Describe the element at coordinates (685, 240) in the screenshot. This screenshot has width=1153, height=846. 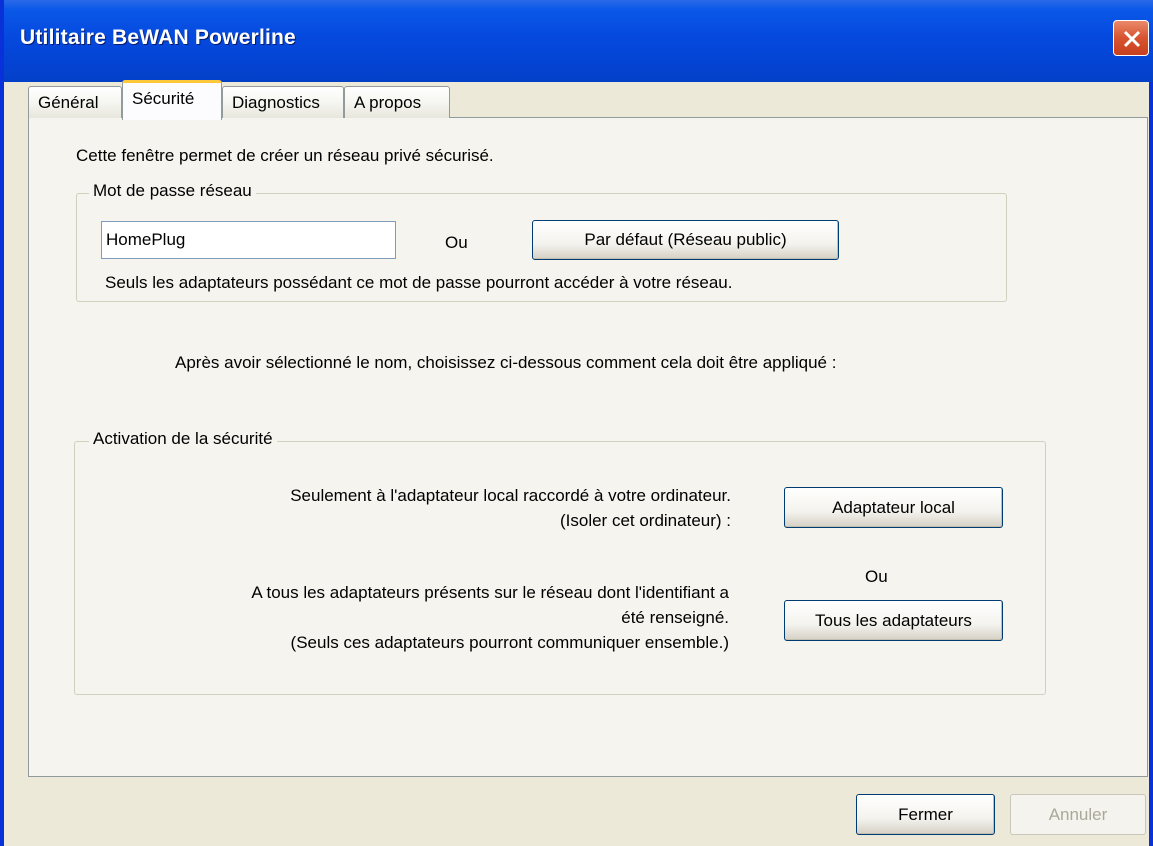
I see `default-public-network-button: Par défaut (Réseau public)` at that location.